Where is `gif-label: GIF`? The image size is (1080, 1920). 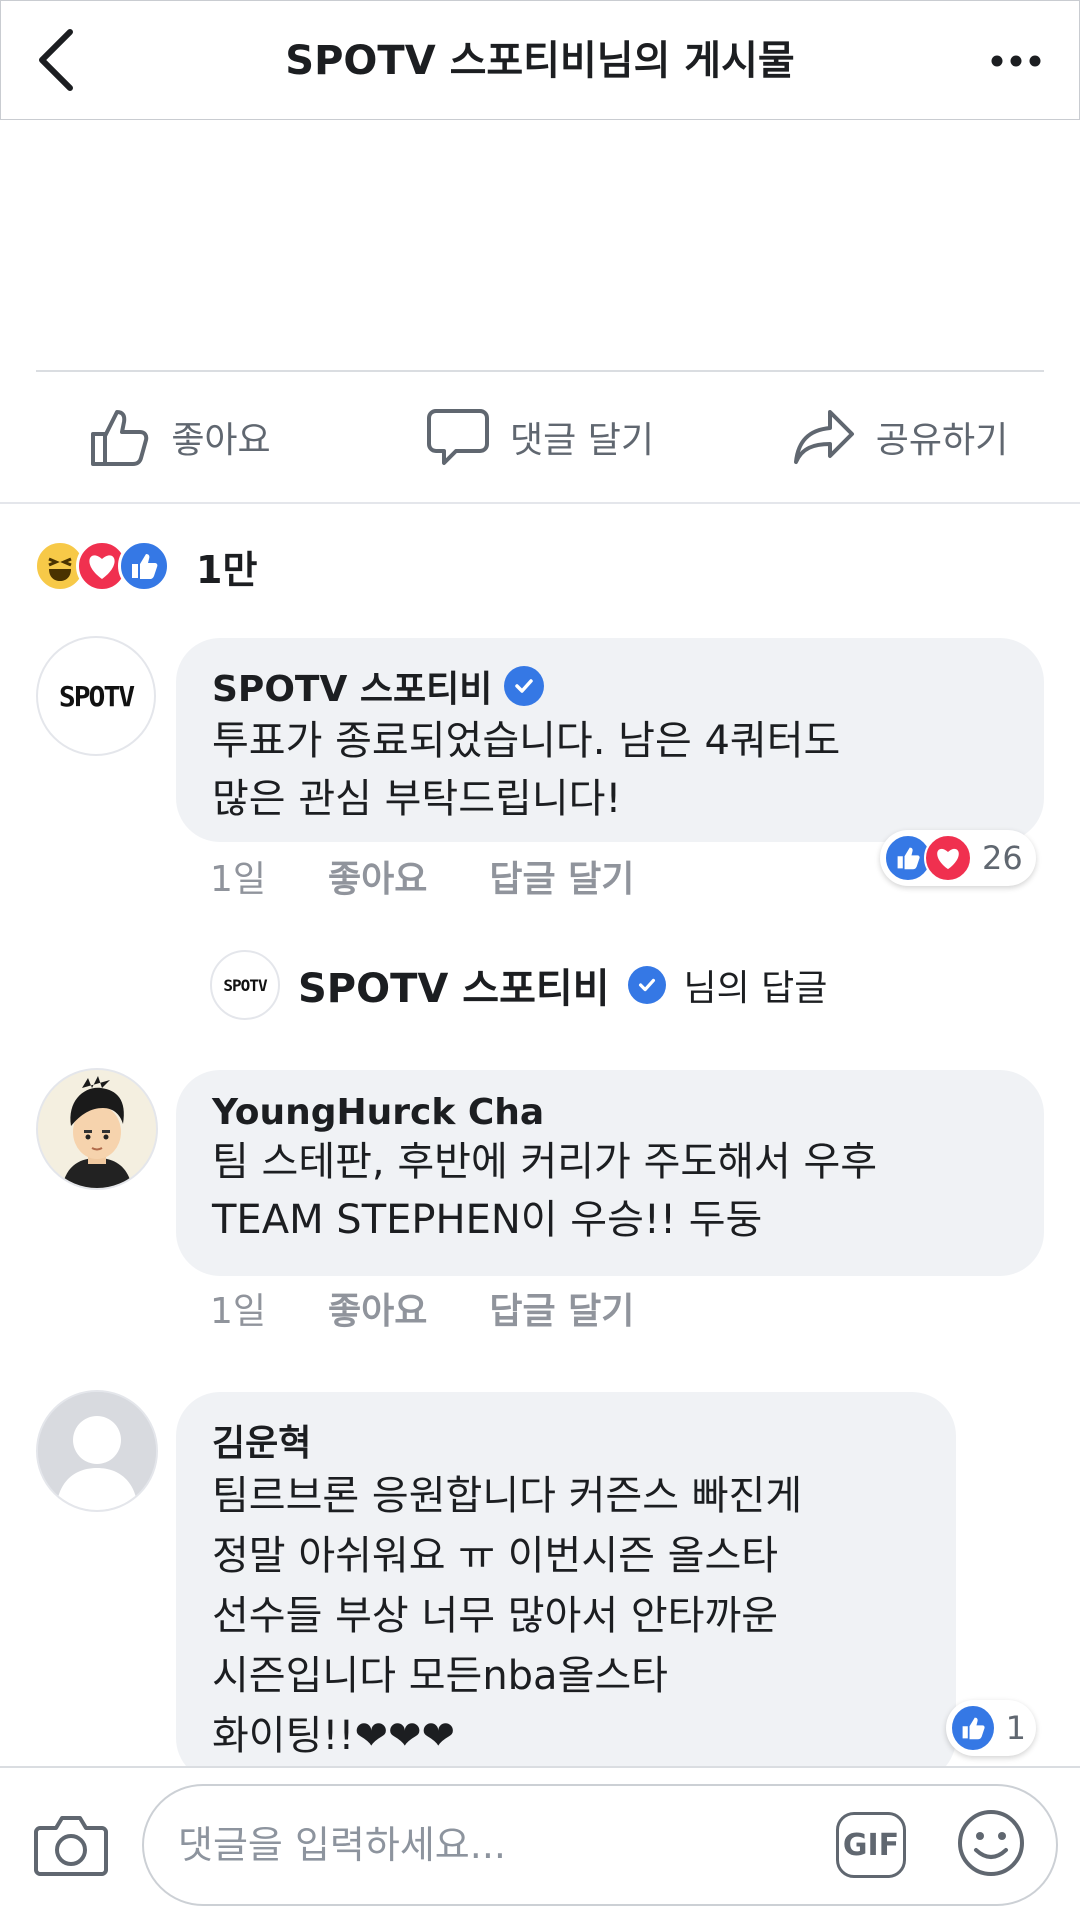 gif-label: GIF is located at coordinates (871, 1845).